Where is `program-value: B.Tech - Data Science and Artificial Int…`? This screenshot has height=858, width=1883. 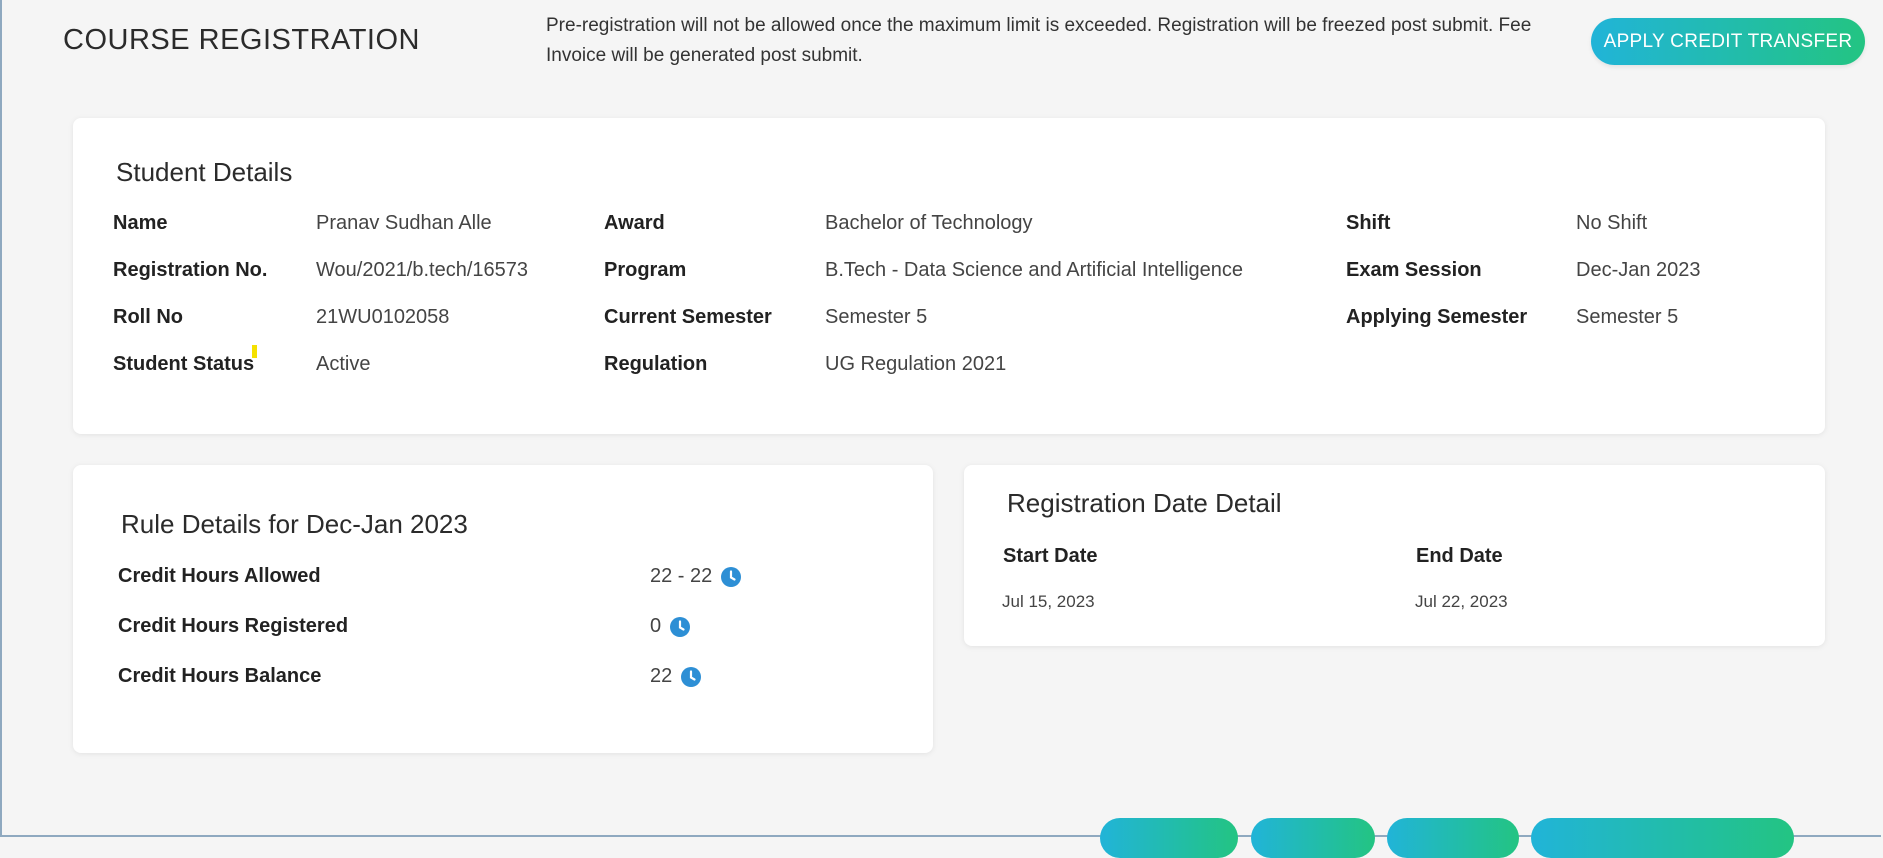 program-value: B.Tech - Data Science and Artificial Int… is located at coordinates (1034, 270).